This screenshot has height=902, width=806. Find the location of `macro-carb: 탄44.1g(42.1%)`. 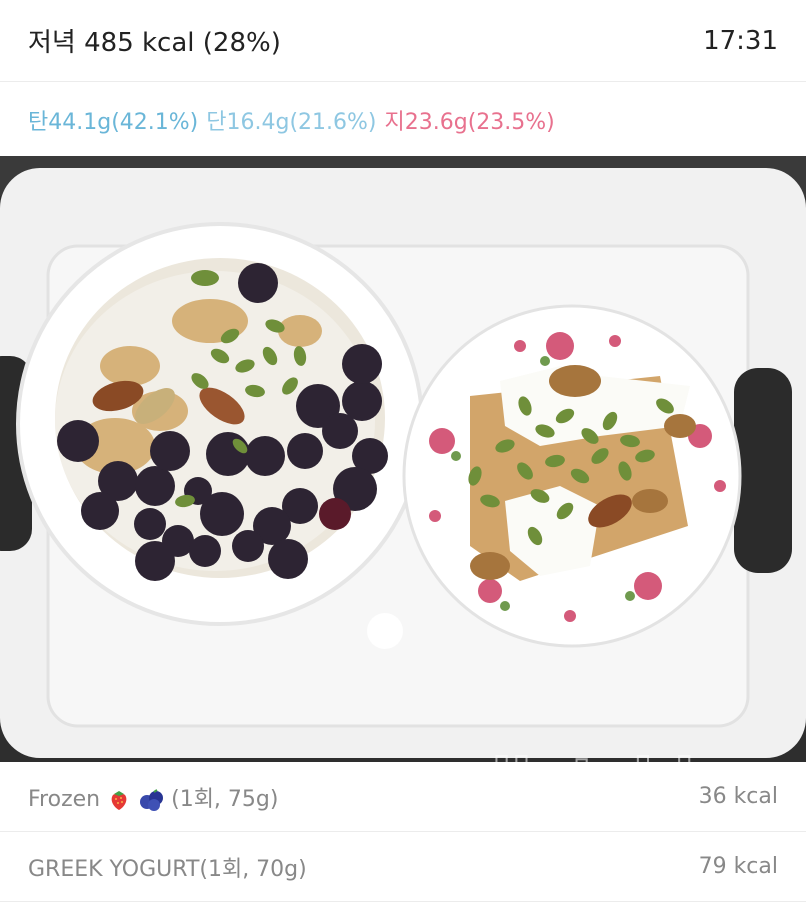

macro-carb: 탄44.1g(42.1%) is located at coordinates (113, 122).